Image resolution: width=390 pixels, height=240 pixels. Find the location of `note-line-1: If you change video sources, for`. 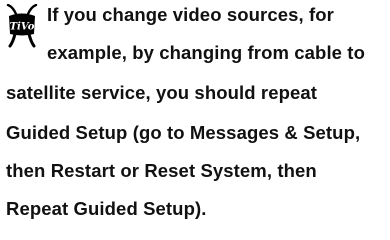

note-line-1: If you change video sources, for is located at coordinates (190, 14).